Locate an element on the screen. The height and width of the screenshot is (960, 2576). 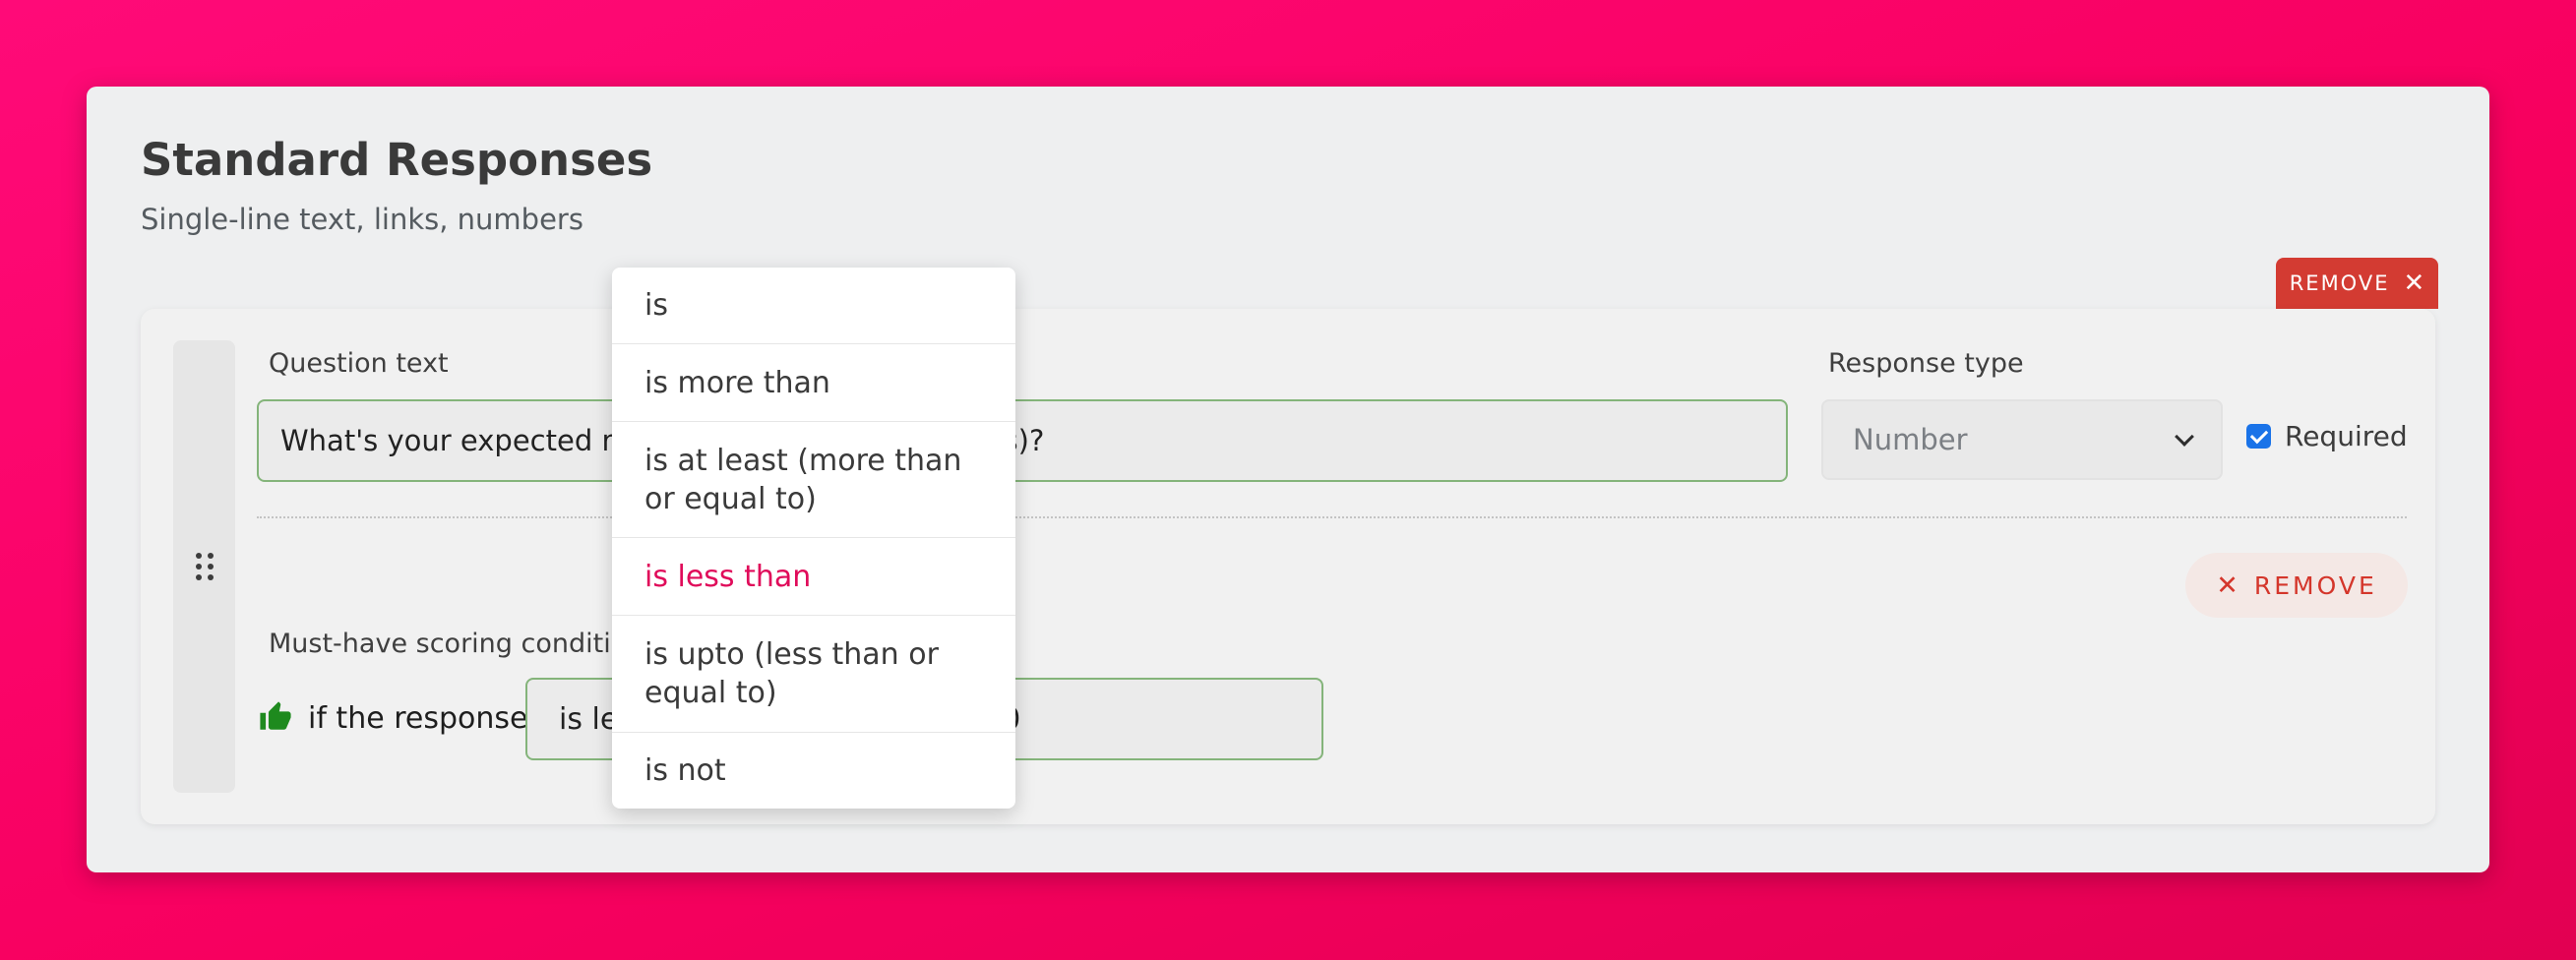
dropdown-option: is not is located at coordinates (813, 771).